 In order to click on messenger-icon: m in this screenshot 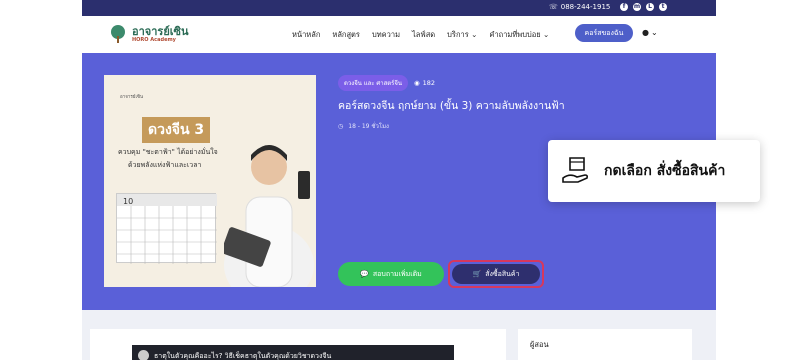, I will do `click(637, 7)`.